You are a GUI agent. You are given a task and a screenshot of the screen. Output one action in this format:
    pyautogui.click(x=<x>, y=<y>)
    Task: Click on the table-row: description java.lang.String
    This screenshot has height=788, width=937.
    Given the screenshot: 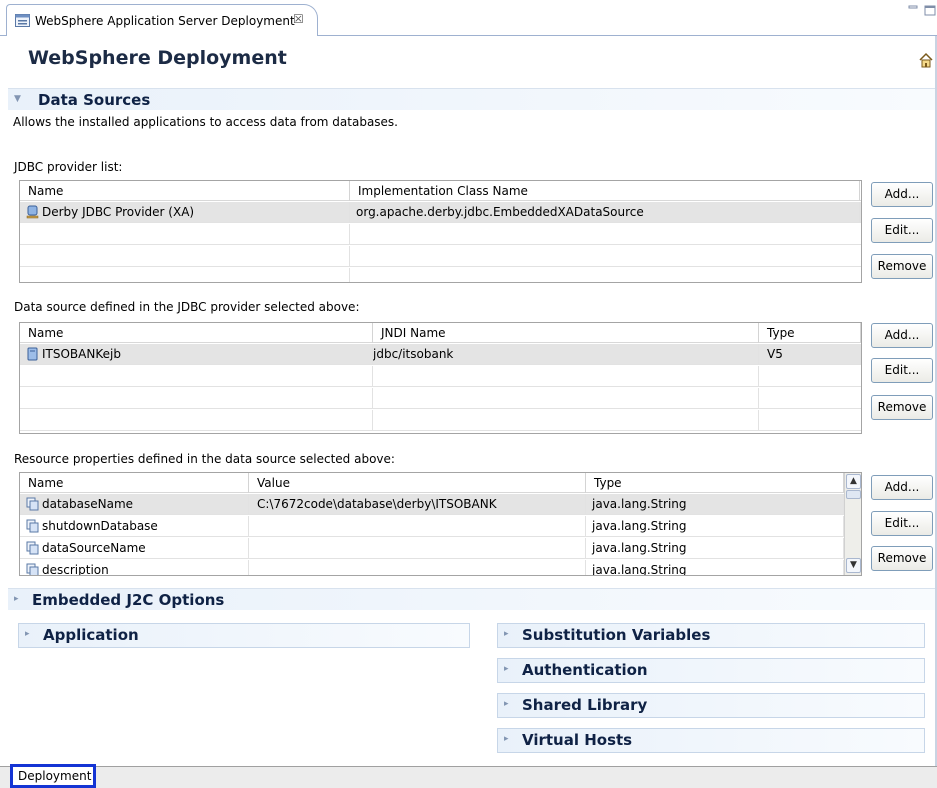 What is the action you would take?
    pyautogui.click(x=432, y=568)
    